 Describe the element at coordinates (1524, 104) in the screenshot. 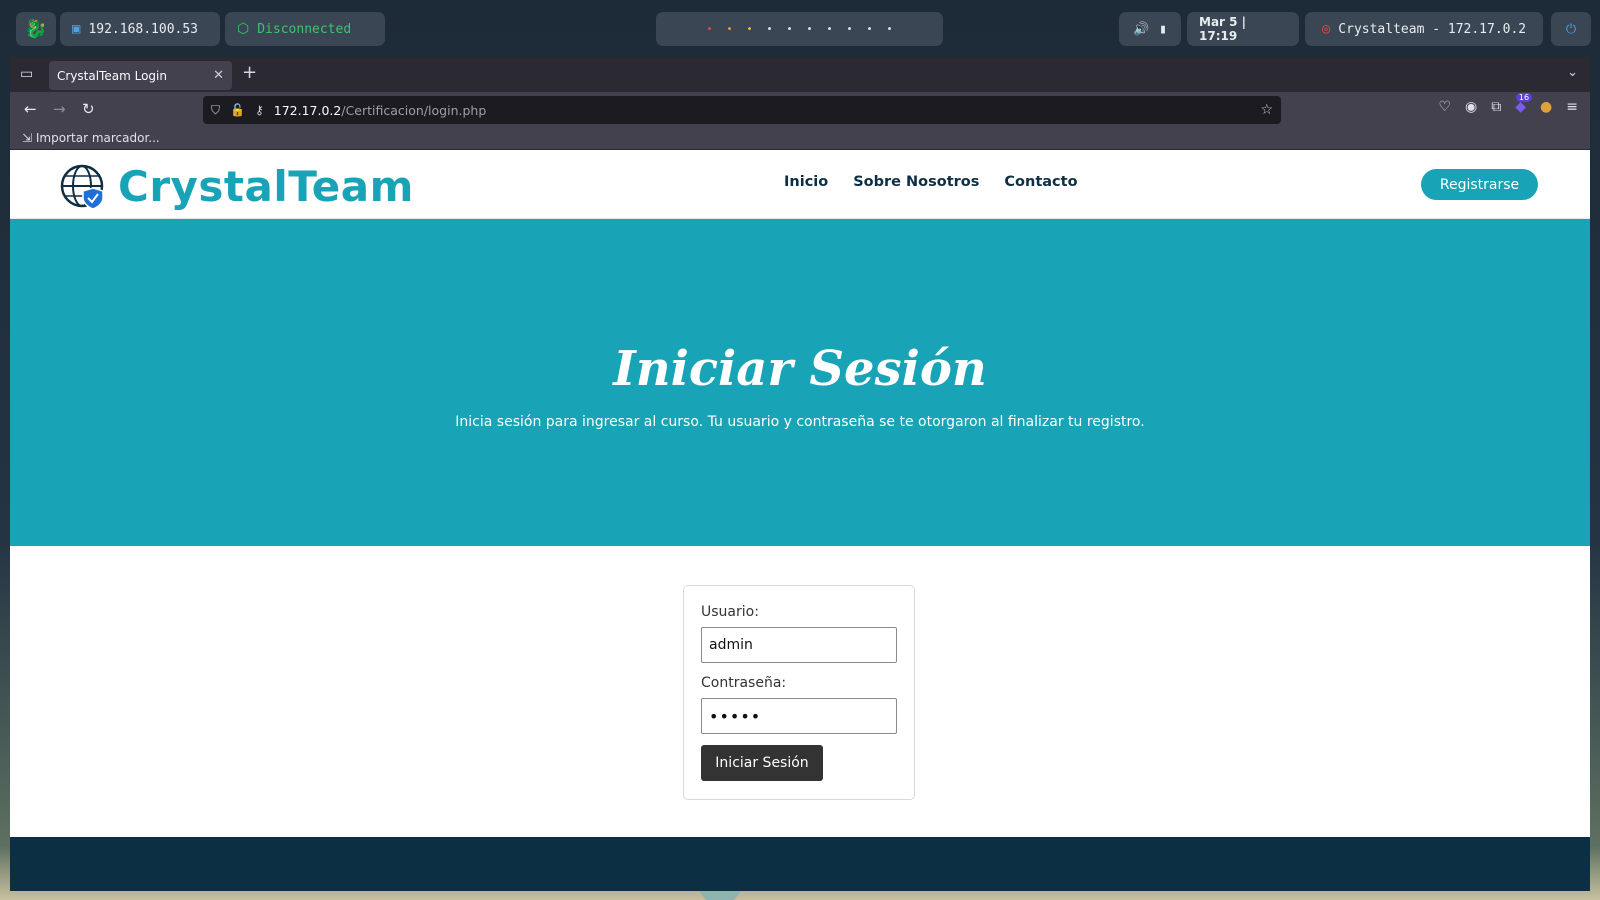

I see `extension-shield-button: ◆ 16` at that location.